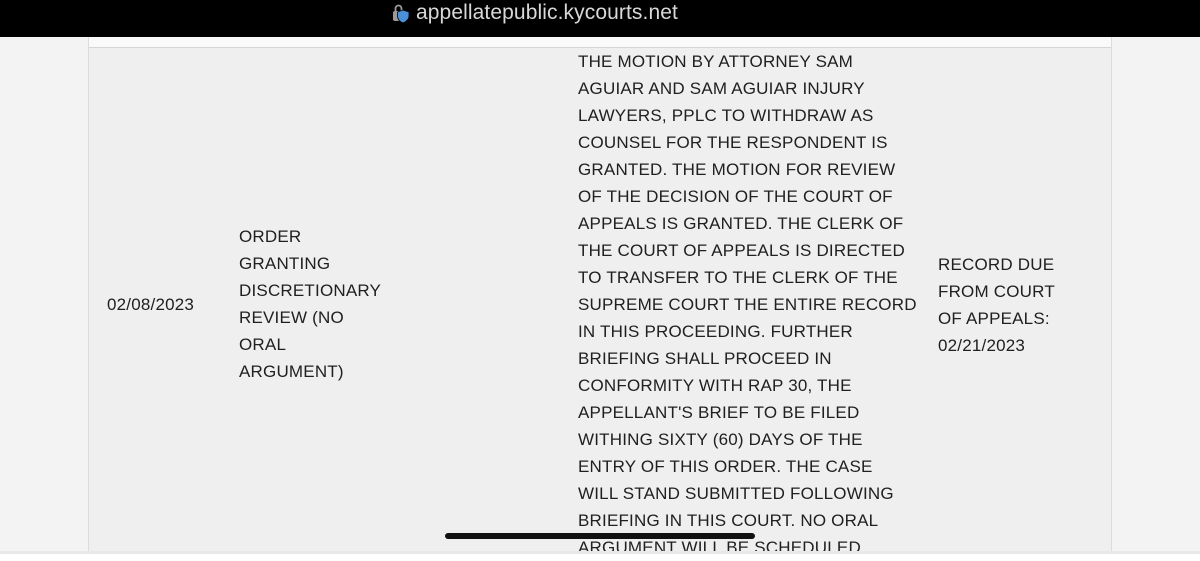 This screenshot has width=1200, height=561. Describe the element at coordinates (401, 13) in the screenshot. I see `lock-shield-icon` at that location.